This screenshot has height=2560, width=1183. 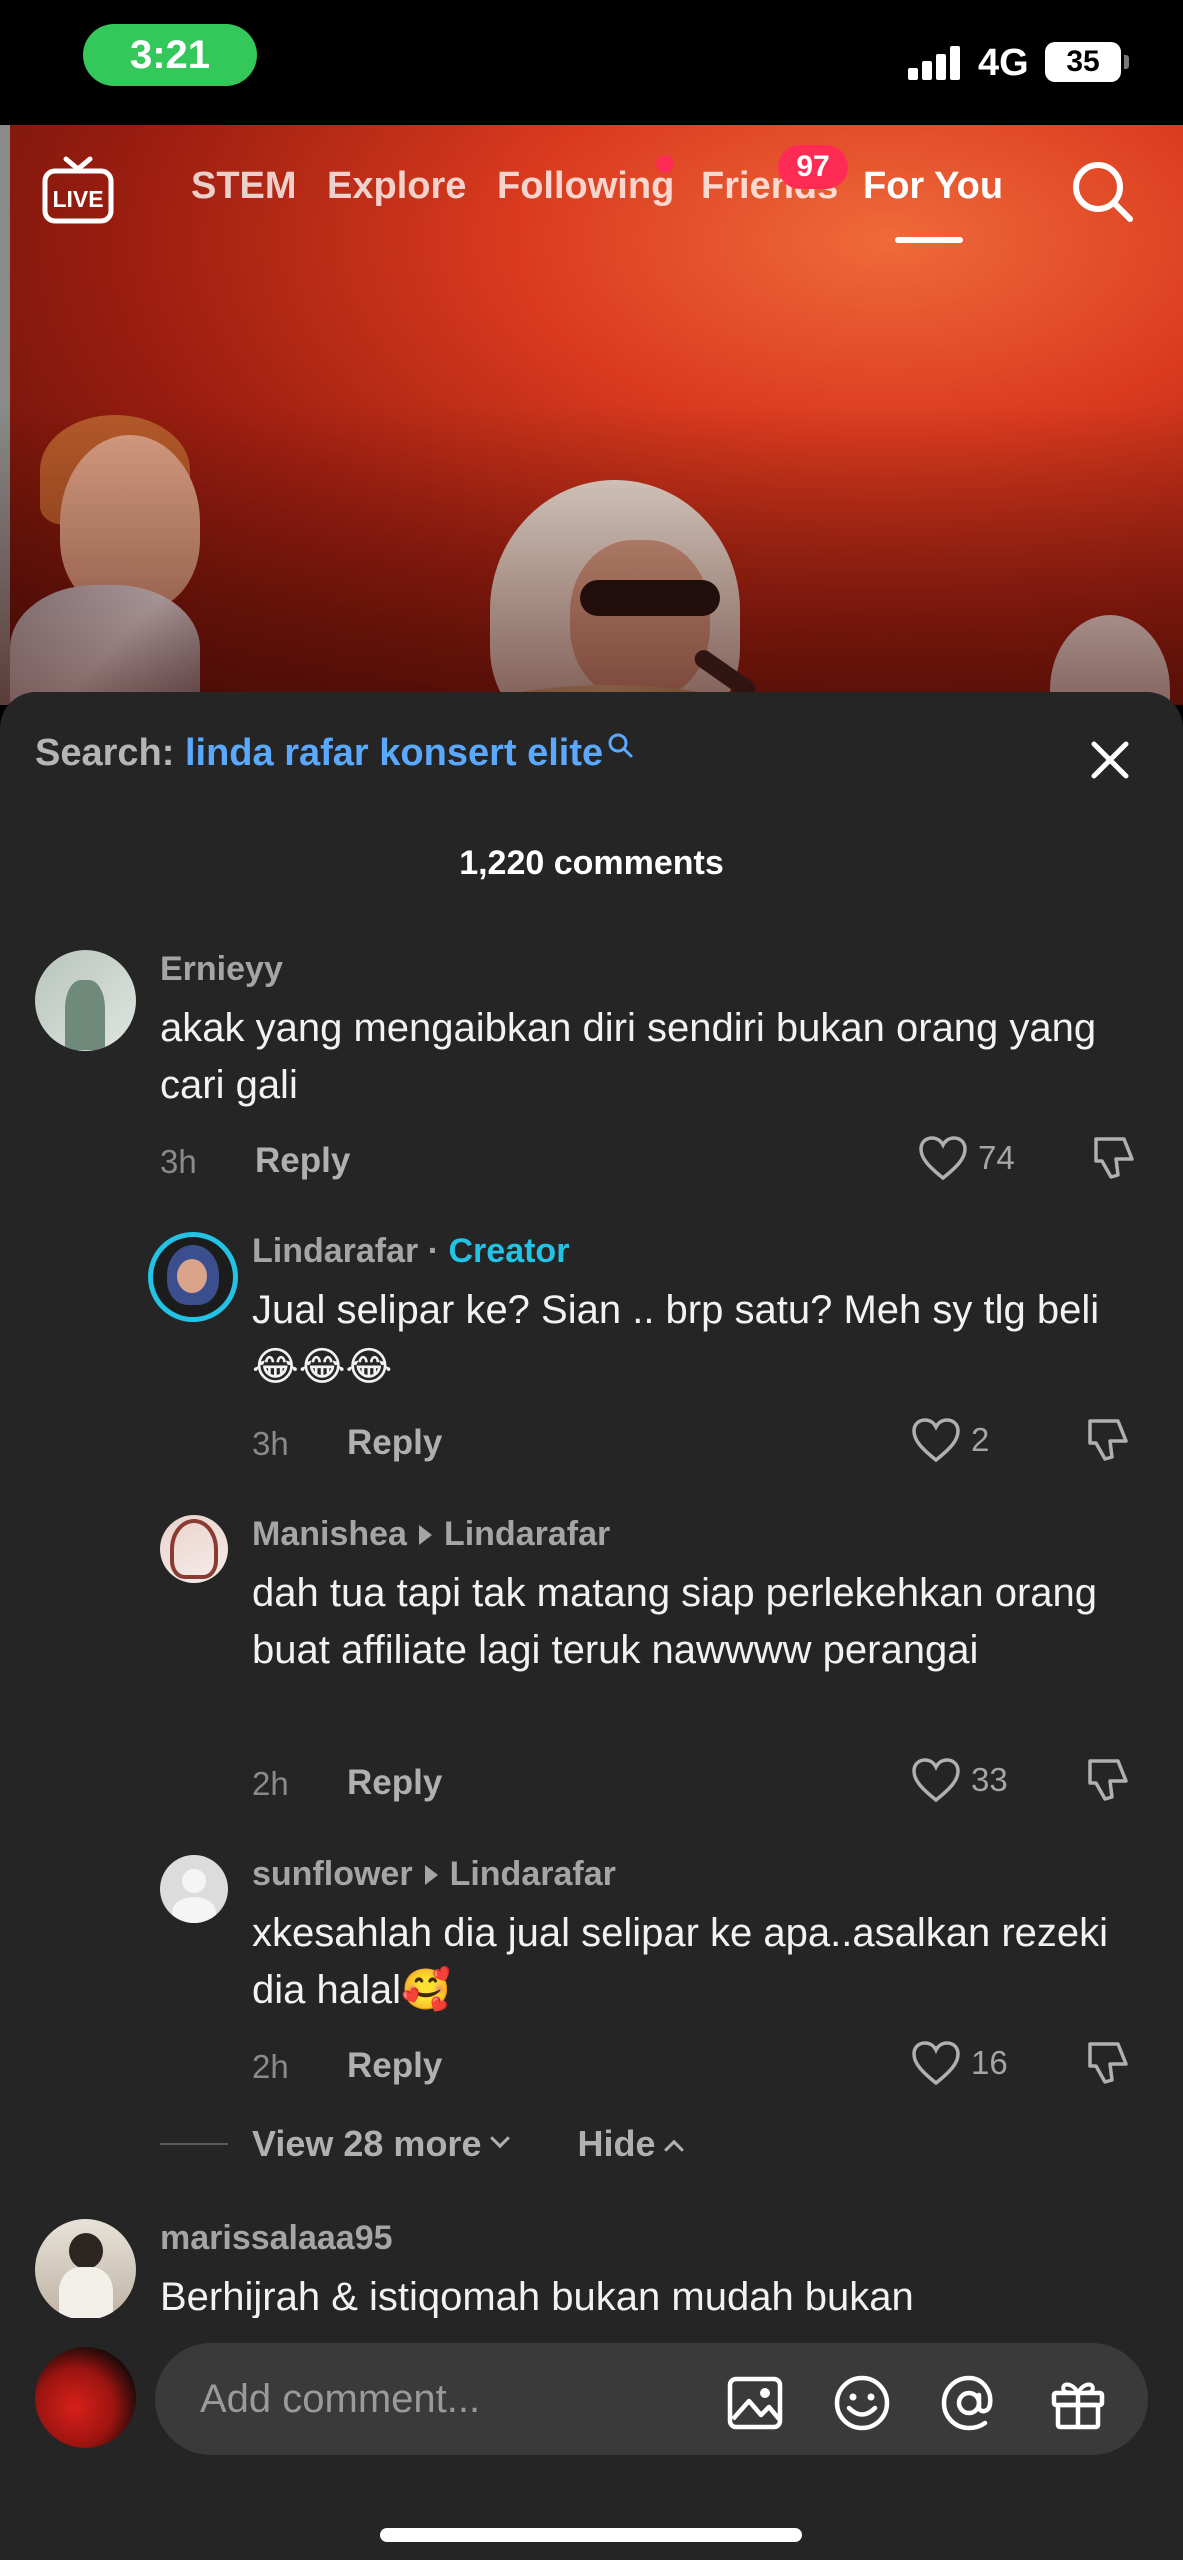 What do you see at coordinates (980, 1439) in the screenshot?
I see `like-count: 2` at bounding box center [980, 1439].